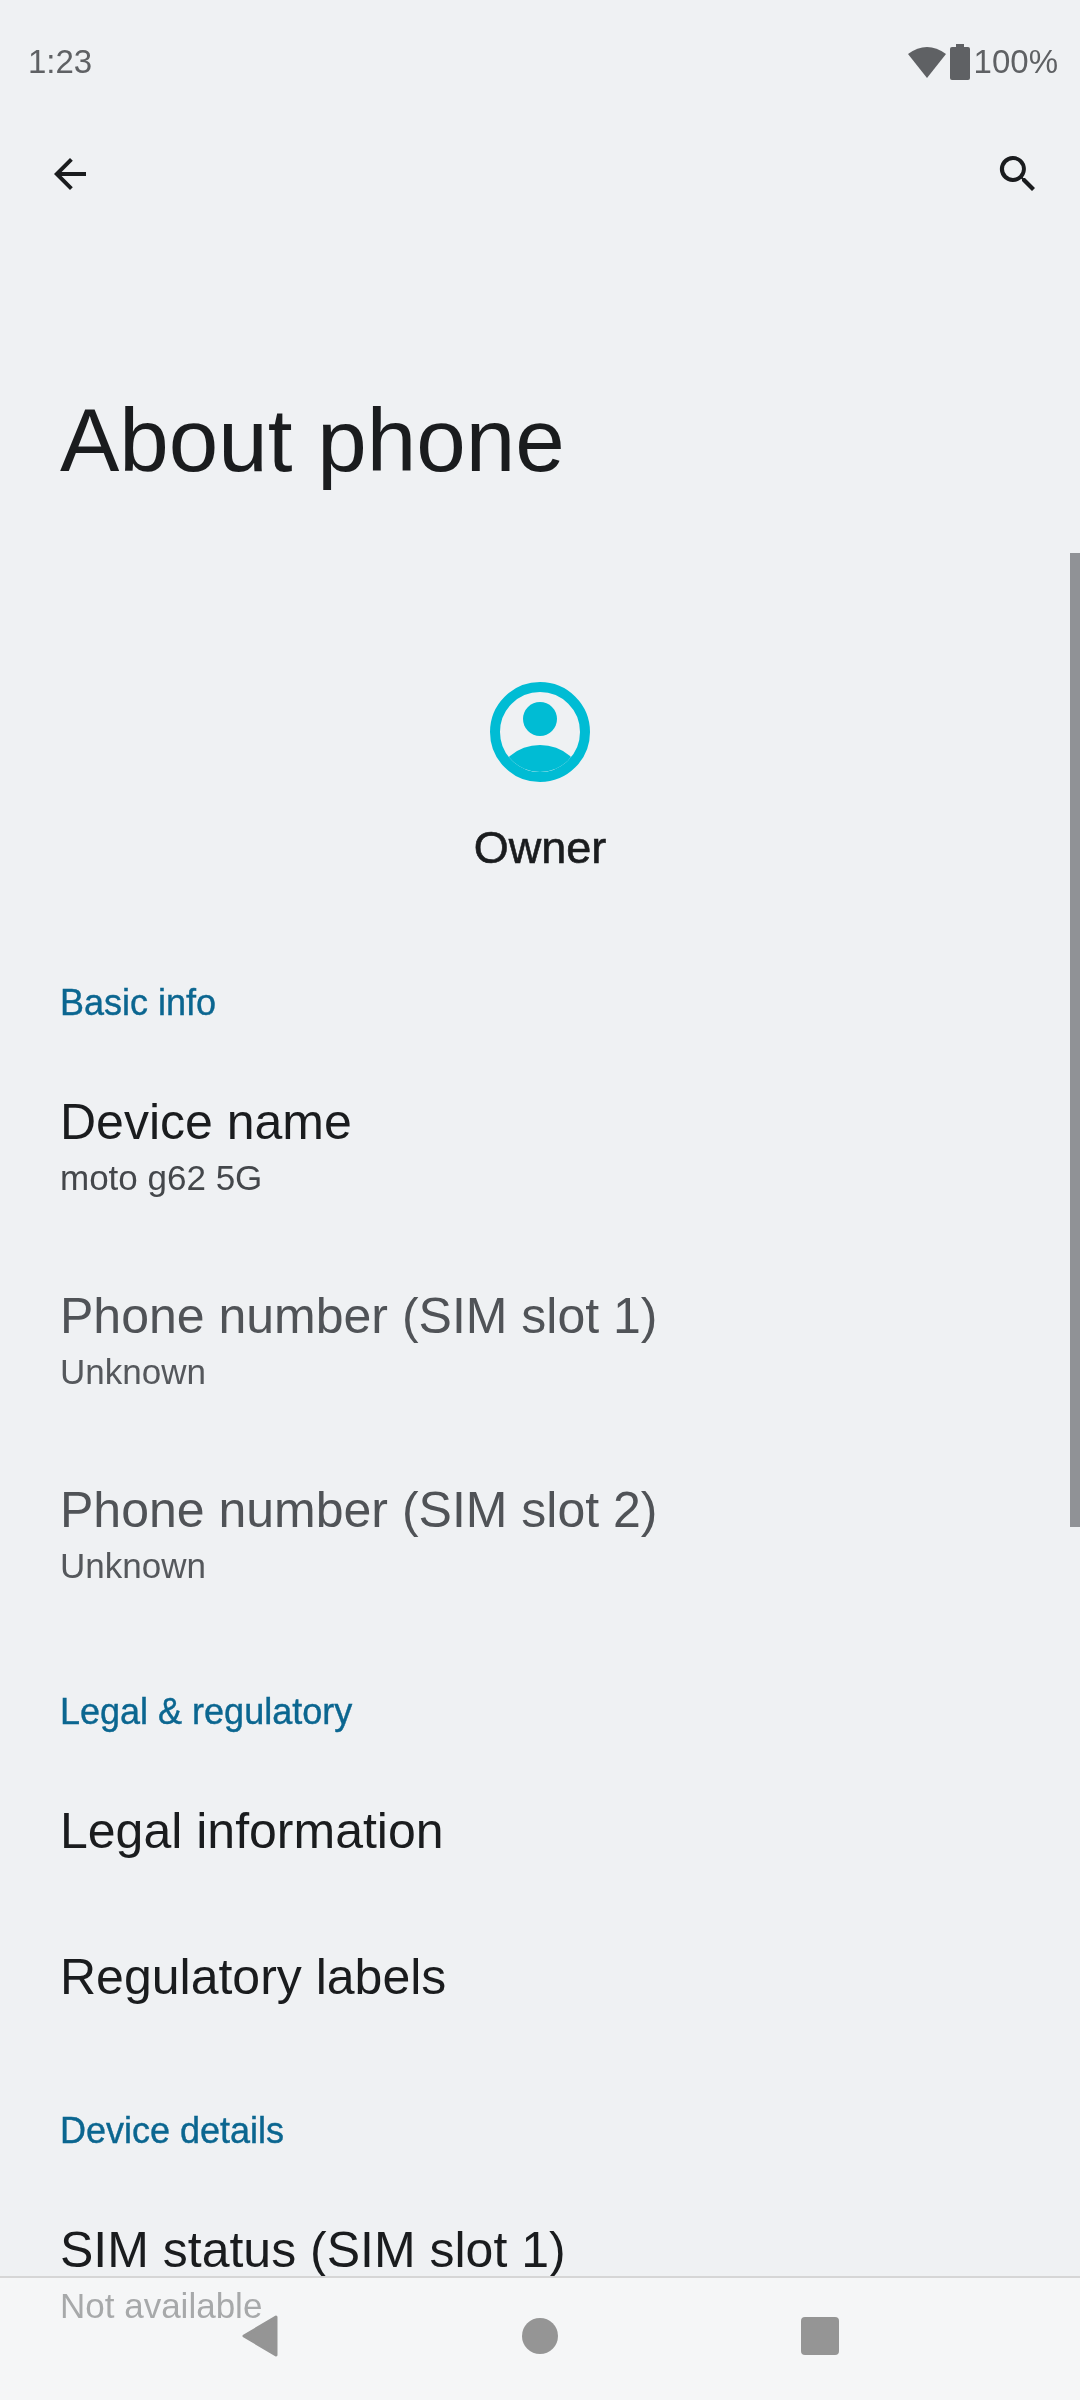  I want to click on item-title: Device name, so click(206, 1122).